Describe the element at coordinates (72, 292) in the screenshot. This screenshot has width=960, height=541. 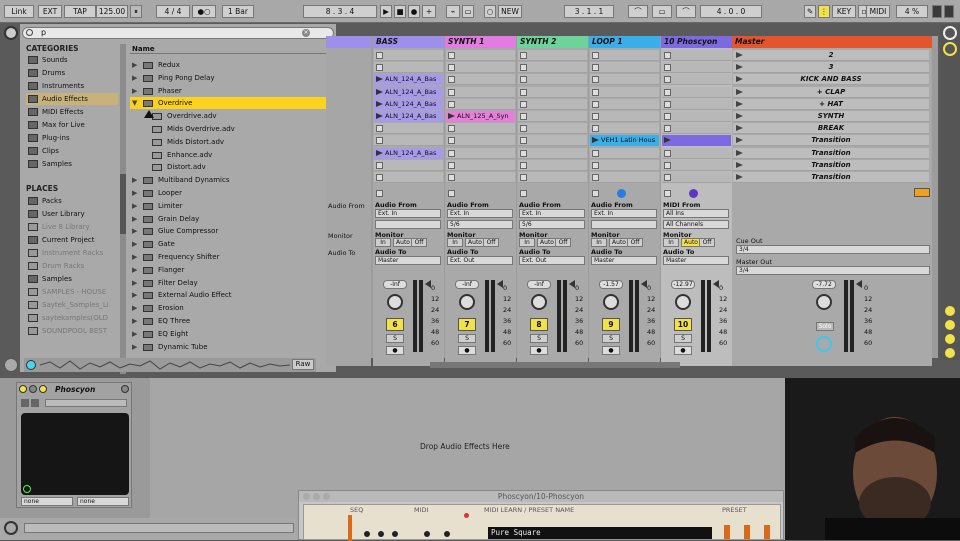
I see `place-item: SAMPLES - HOUSE` at that location.